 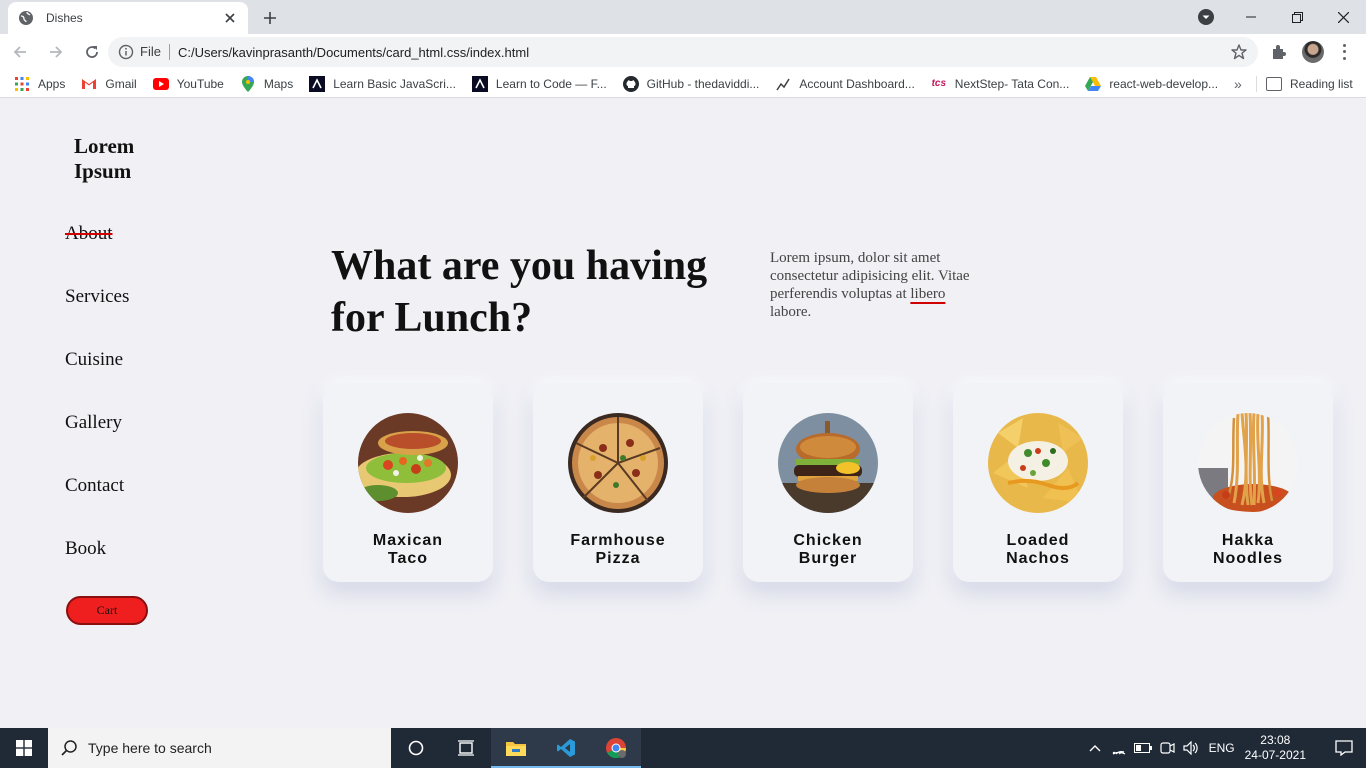 I want to click on wifi-icon, so click(x=1119, y=748).